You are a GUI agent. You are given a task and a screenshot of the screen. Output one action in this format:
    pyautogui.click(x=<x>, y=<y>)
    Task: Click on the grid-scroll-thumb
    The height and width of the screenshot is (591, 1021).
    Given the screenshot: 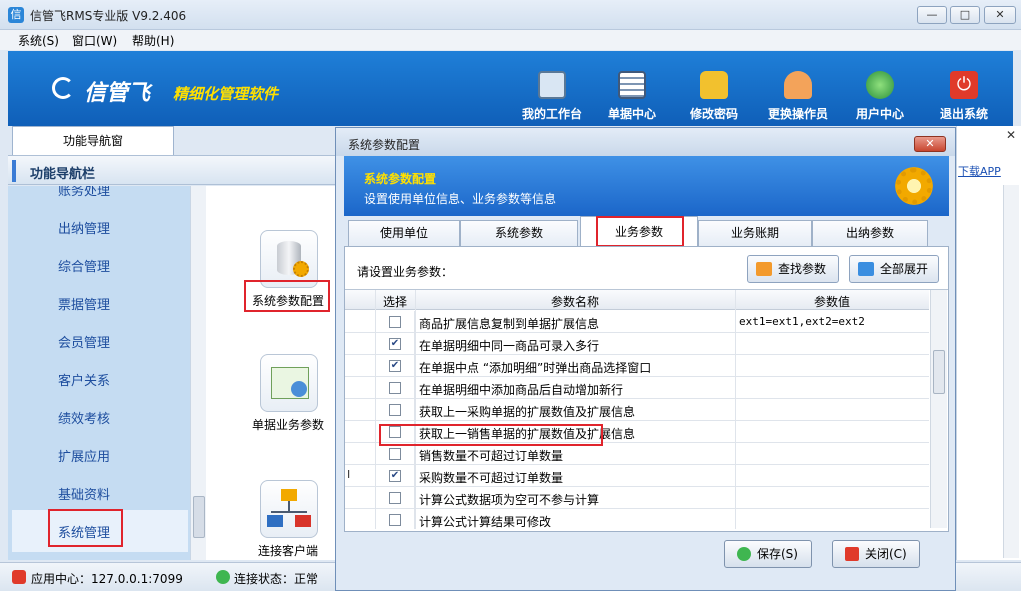 What is the action you would take?
    pyautogui.click(x=939, y=372)
    